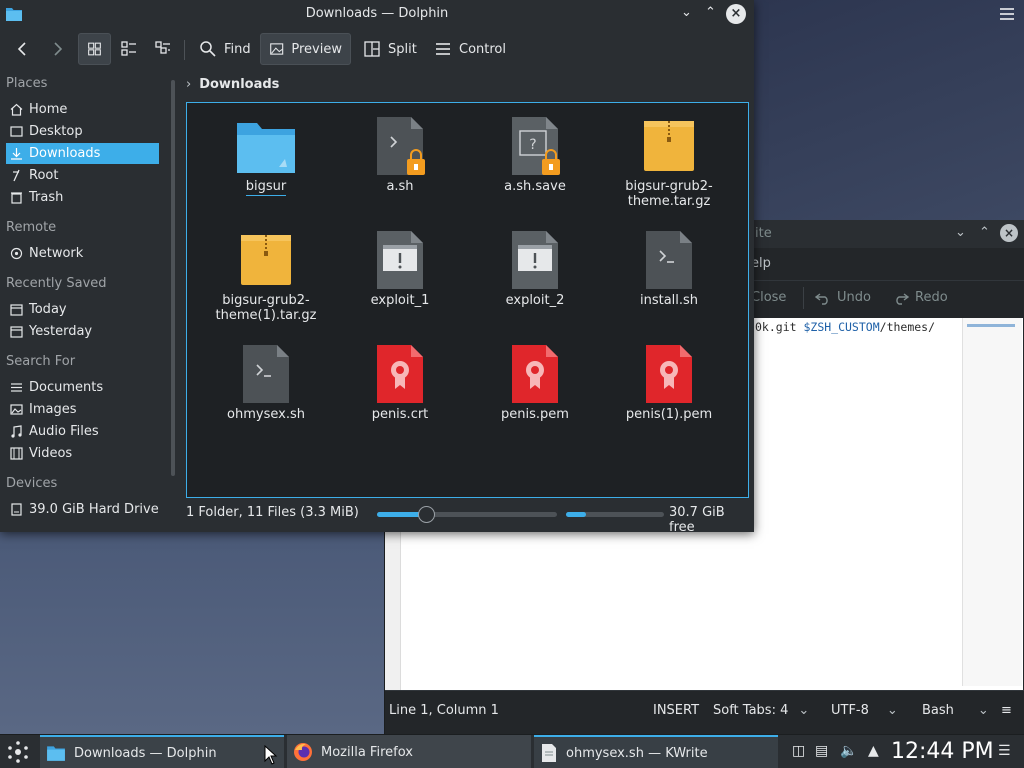  Describe the element at coordinates (162, 751) in the screenshot. I see `task-dolphin: Downloads — Dolphin` at that location.